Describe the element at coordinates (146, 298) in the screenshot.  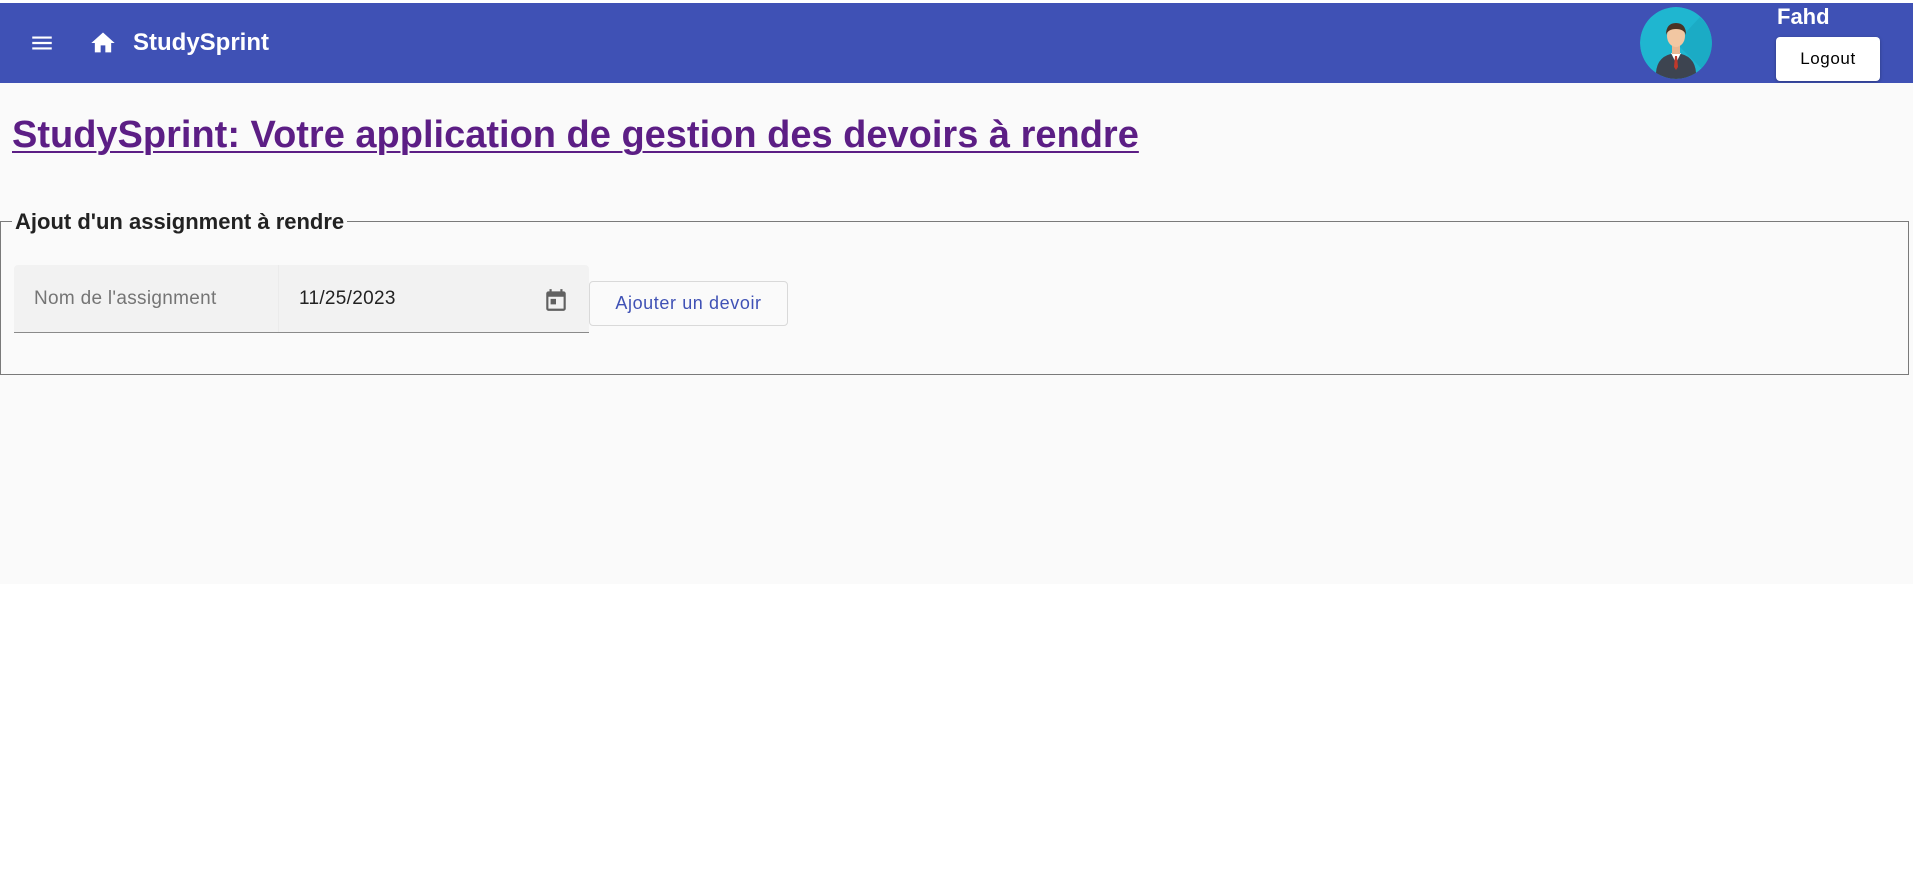
I see `assignment-name-input` at that location.